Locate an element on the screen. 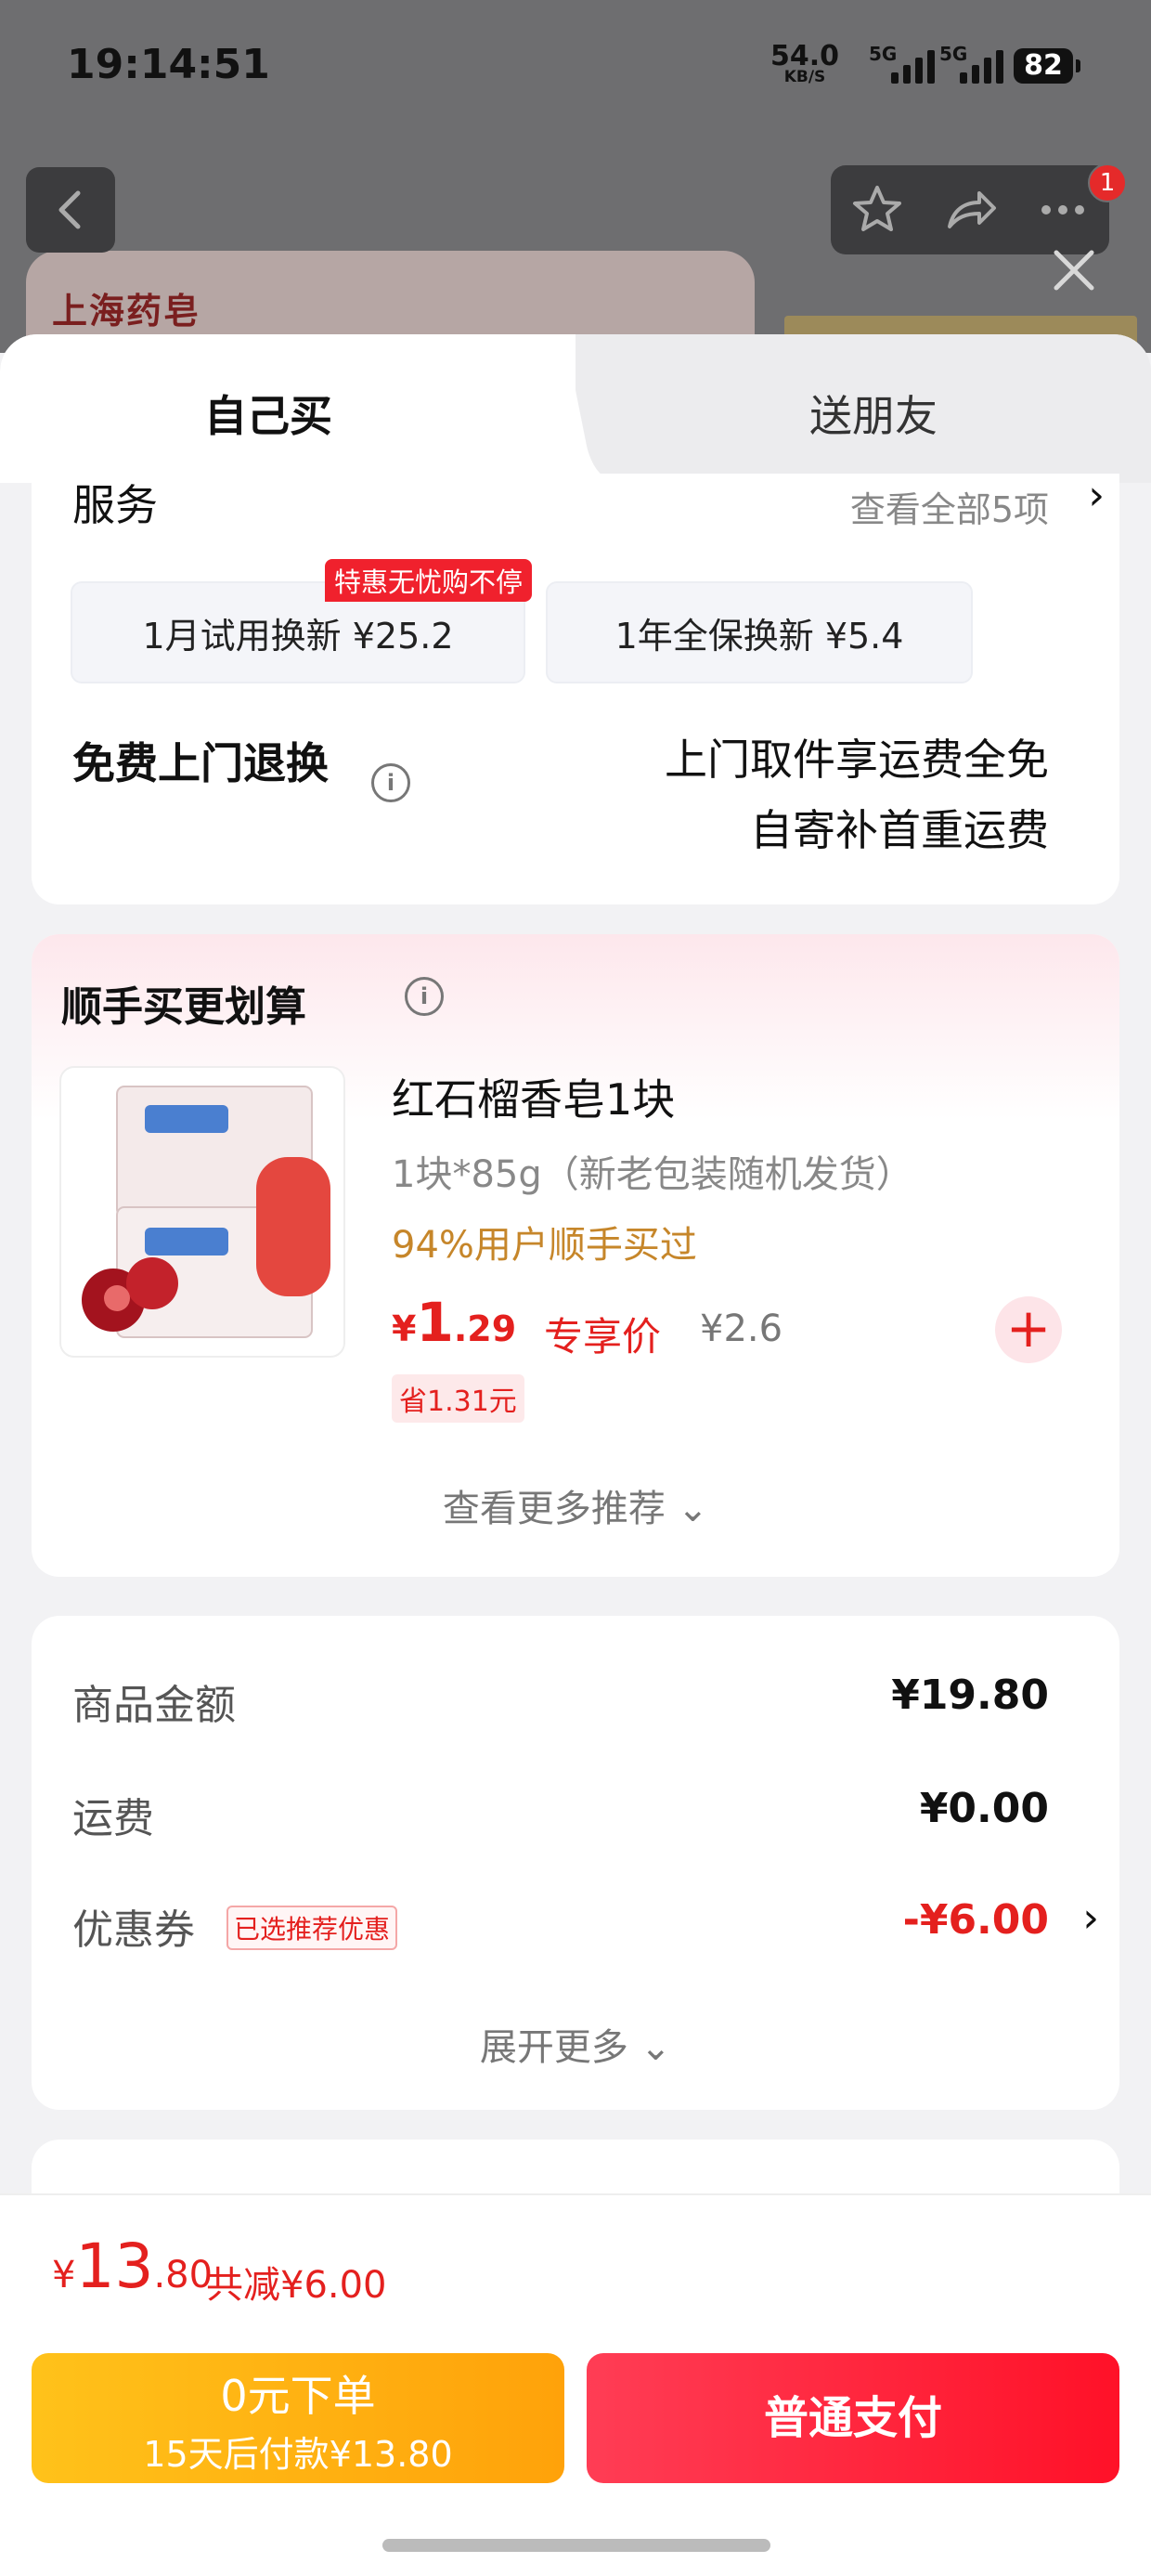 The image size is (1151, 2576). goods-amount-value: ¥19.80 is located at coordinates (970, 1696).